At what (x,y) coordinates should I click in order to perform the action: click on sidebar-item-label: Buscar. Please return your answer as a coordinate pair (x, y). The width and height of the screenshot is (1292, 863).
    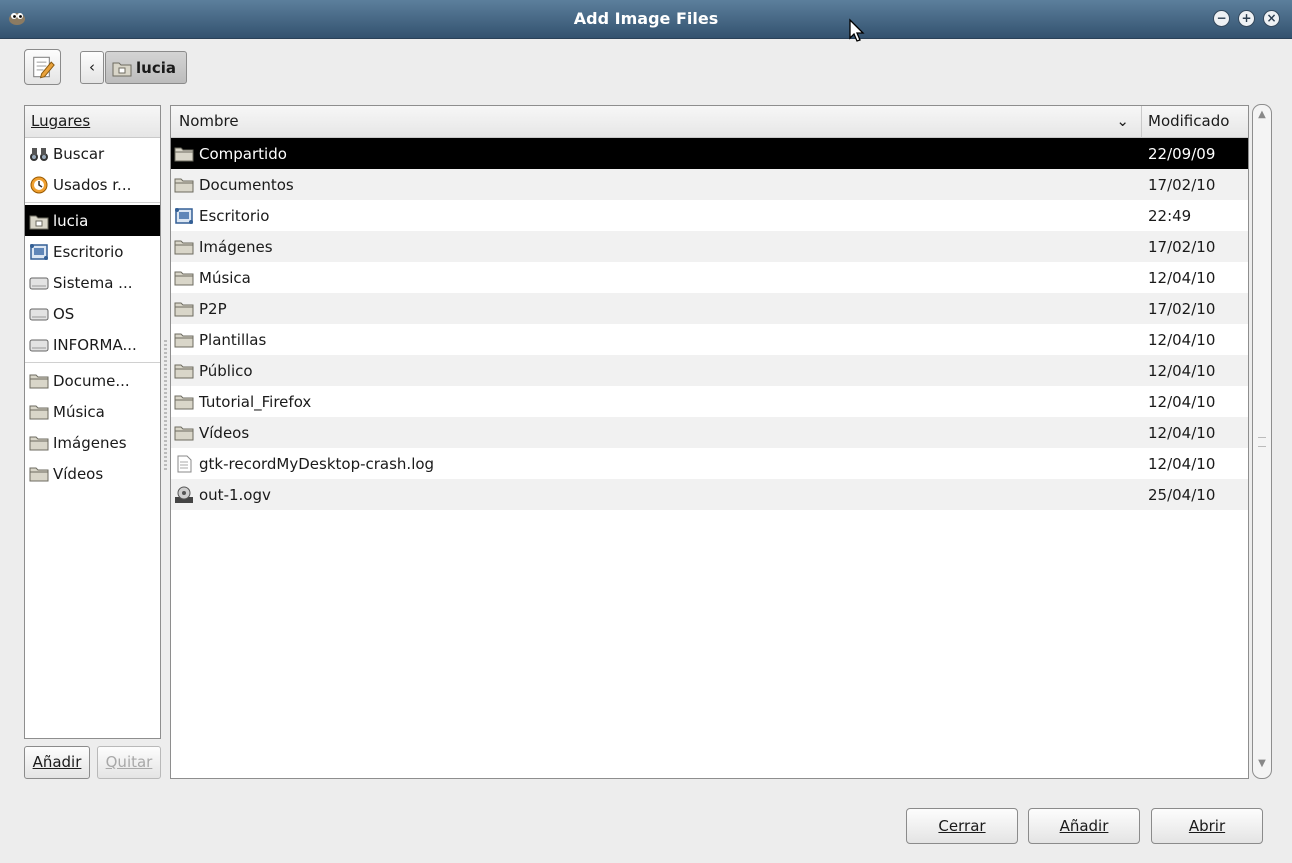
    Looking at the image, I should click on (79, 153).